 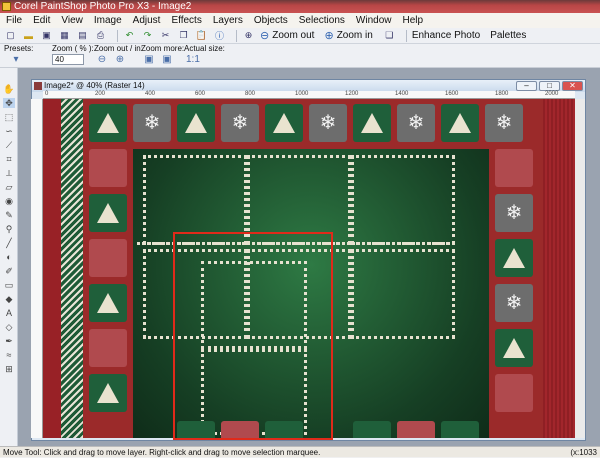 I want to click on zoom-outin-label: Zoom out / in:, so click(x=118, y=48).